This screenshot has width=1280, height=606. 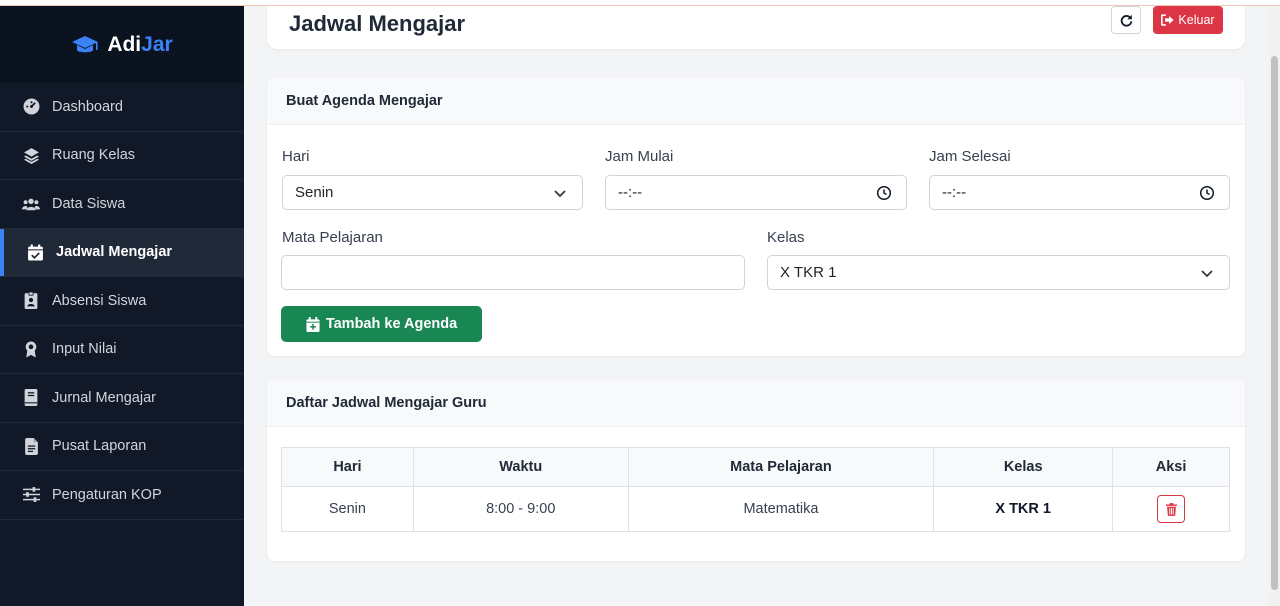 I want to click on sidebar-item-dashboard: Dashboard, so click(x=122, y=107).